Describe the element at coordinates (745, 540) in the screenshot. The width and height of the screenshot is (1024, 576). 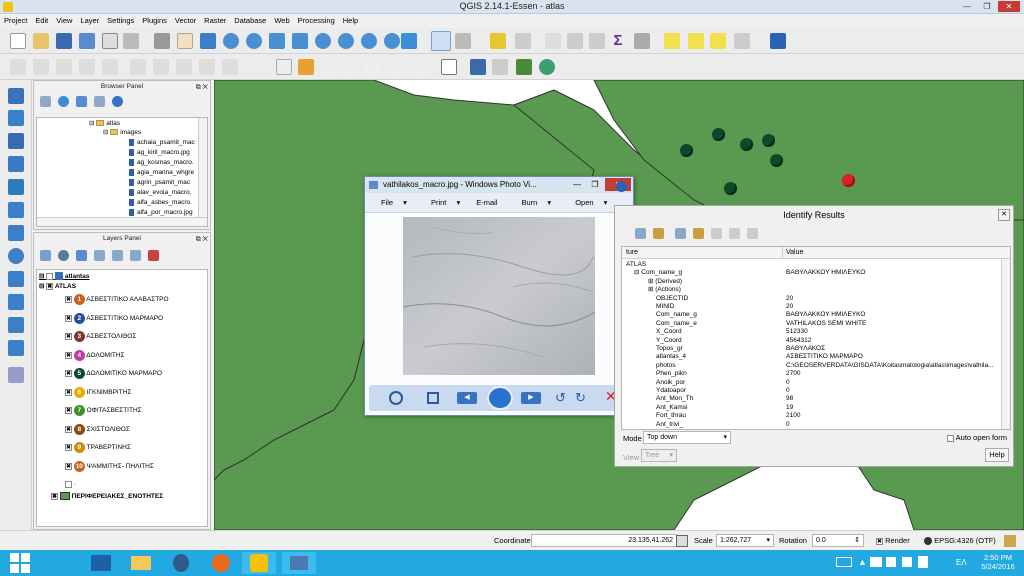
I see `scale-field: 1:262,727 ▾` at that location.